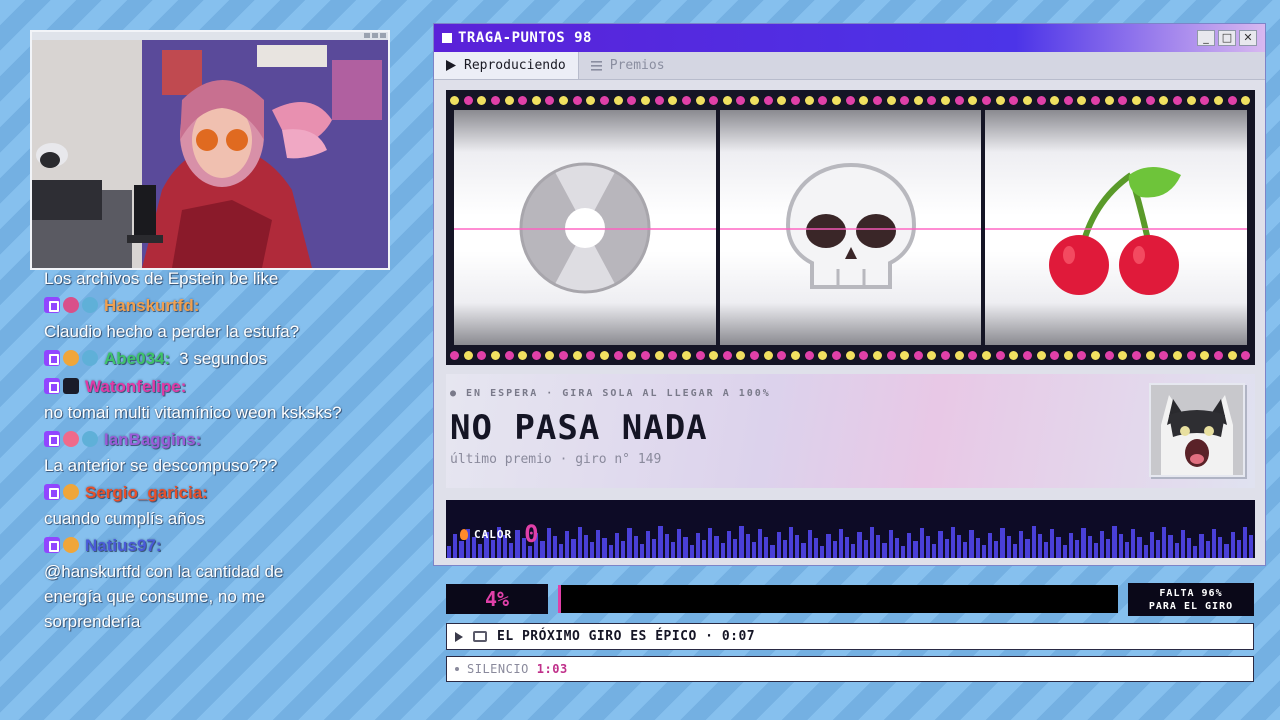  What do you see at coordinates (506, 65) in the screenshot?
I see `tab-reproduciendo: Reproduciendo` at bounding box center [506, 65].